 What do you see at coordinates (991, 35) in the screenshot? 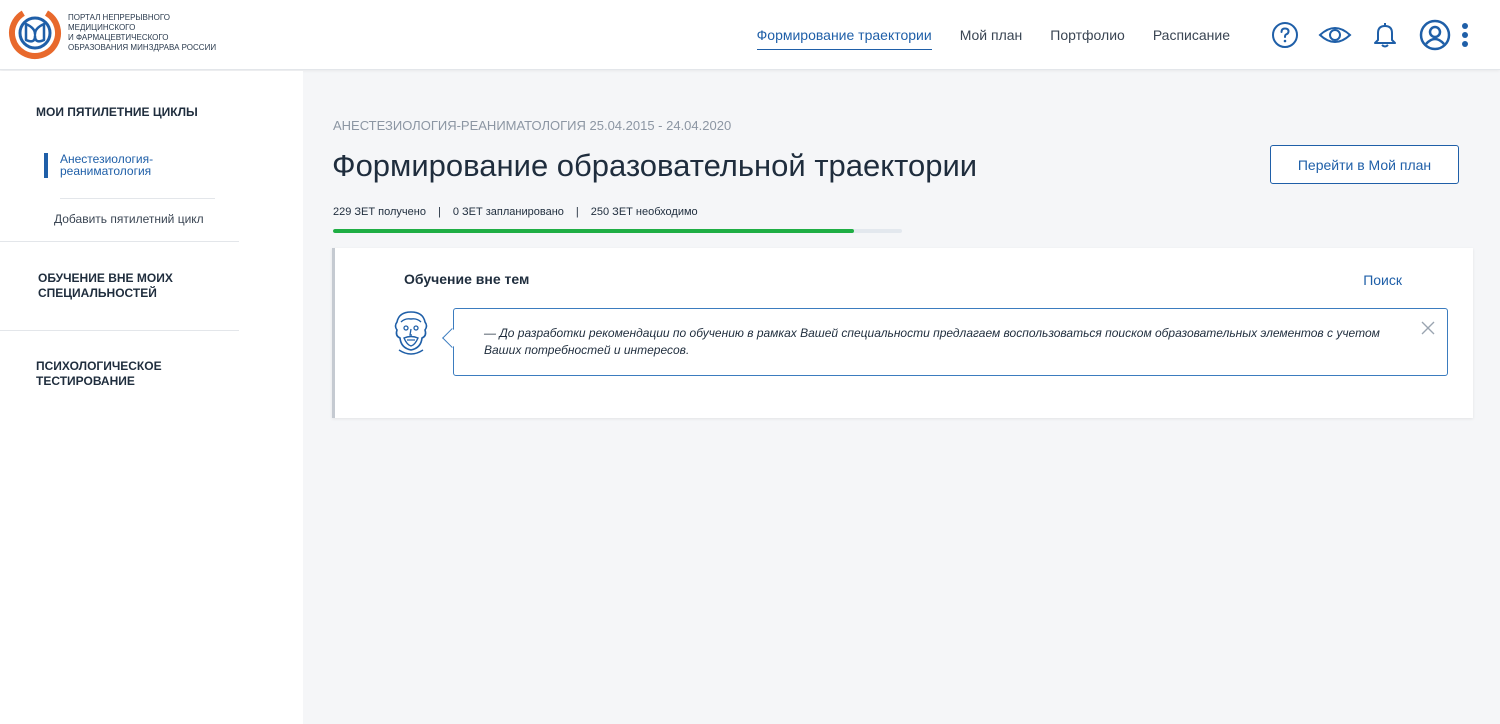
I see `nav-my-plan: Мой план` at bounding box center [991, 35].